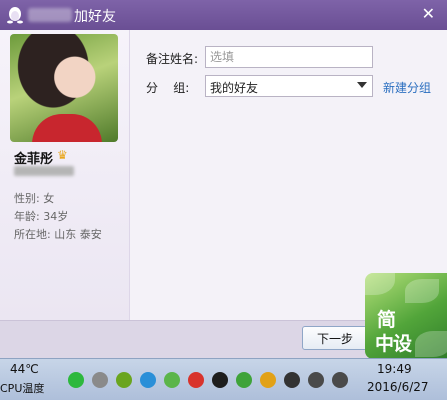 The width and height of the screenshot is (447, 400). Describe the element at coordinates (24, 369) in the screenshot. I see `cpu-temperature: 44℃` at that location.